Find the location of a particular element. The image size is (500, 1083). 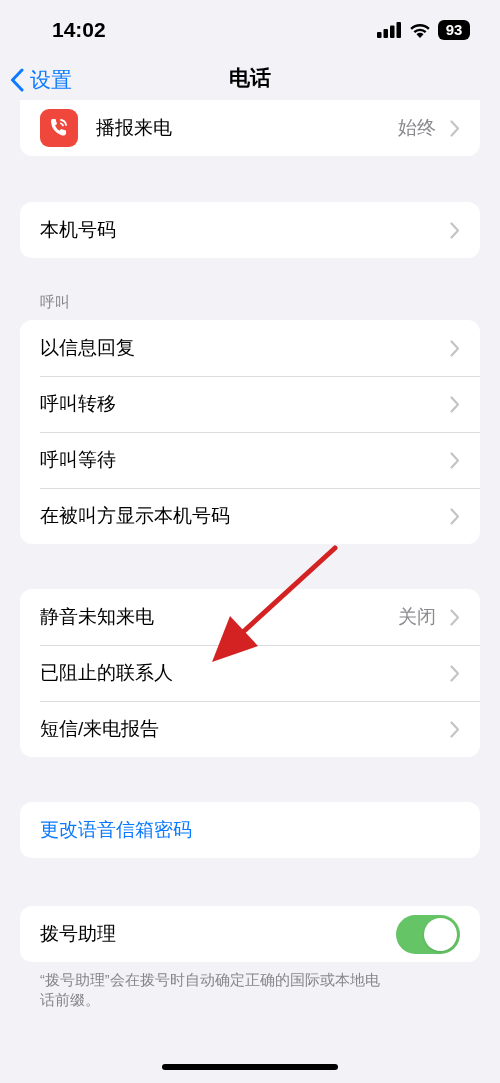

battery-indicator: 93 is located at coordinates (454, 30).